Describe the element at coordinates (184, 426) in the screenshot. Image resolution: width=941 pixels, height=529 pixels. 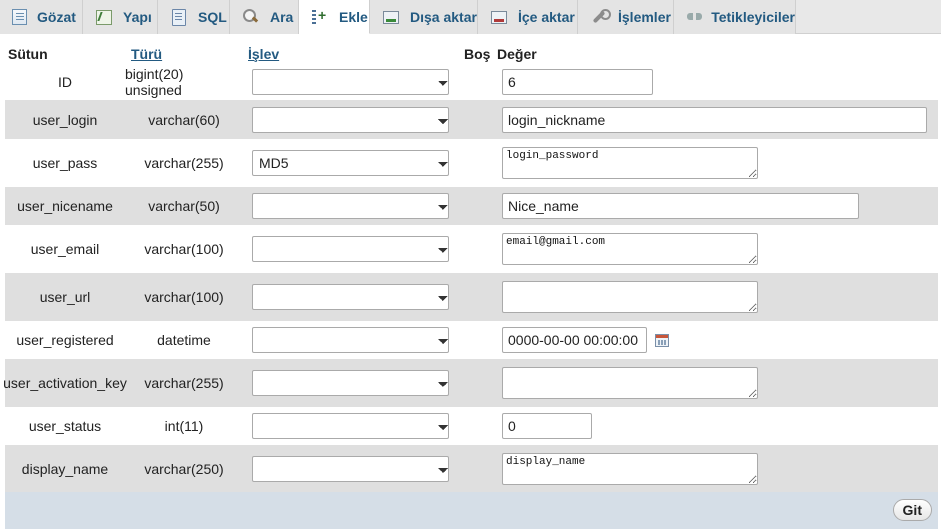
I see `column-type: int(11)` at that location.